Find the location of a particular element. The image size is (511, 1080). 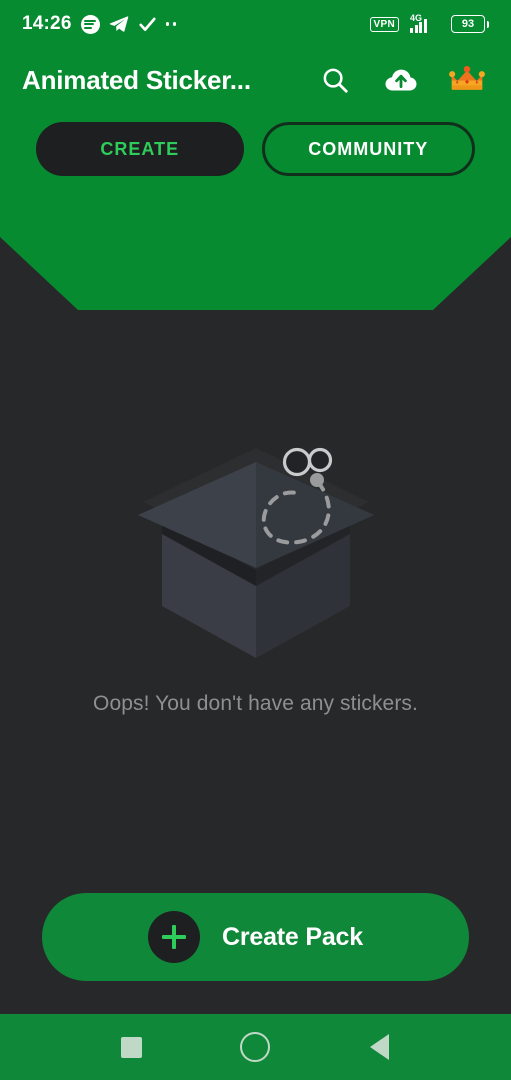

empty-box-with-fly-illustration is located at coordinates (255, 552).